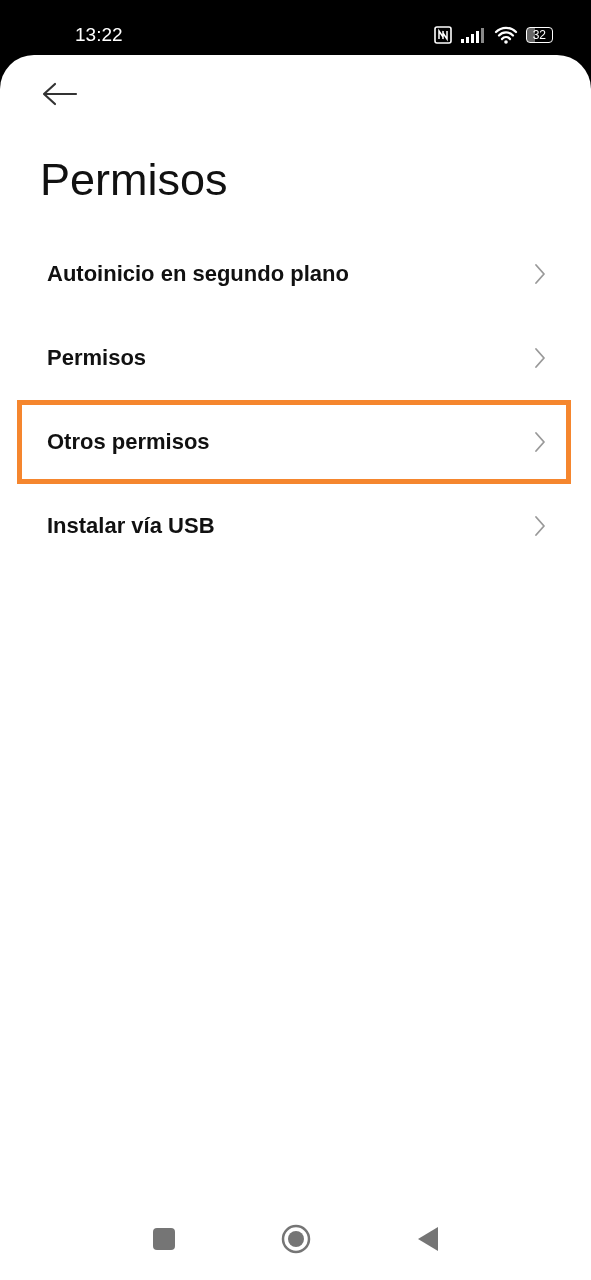  What do you see at coordinates (164, 1239) in the screenshot?
I see `recents-button` at bounding box center [164, 1239].